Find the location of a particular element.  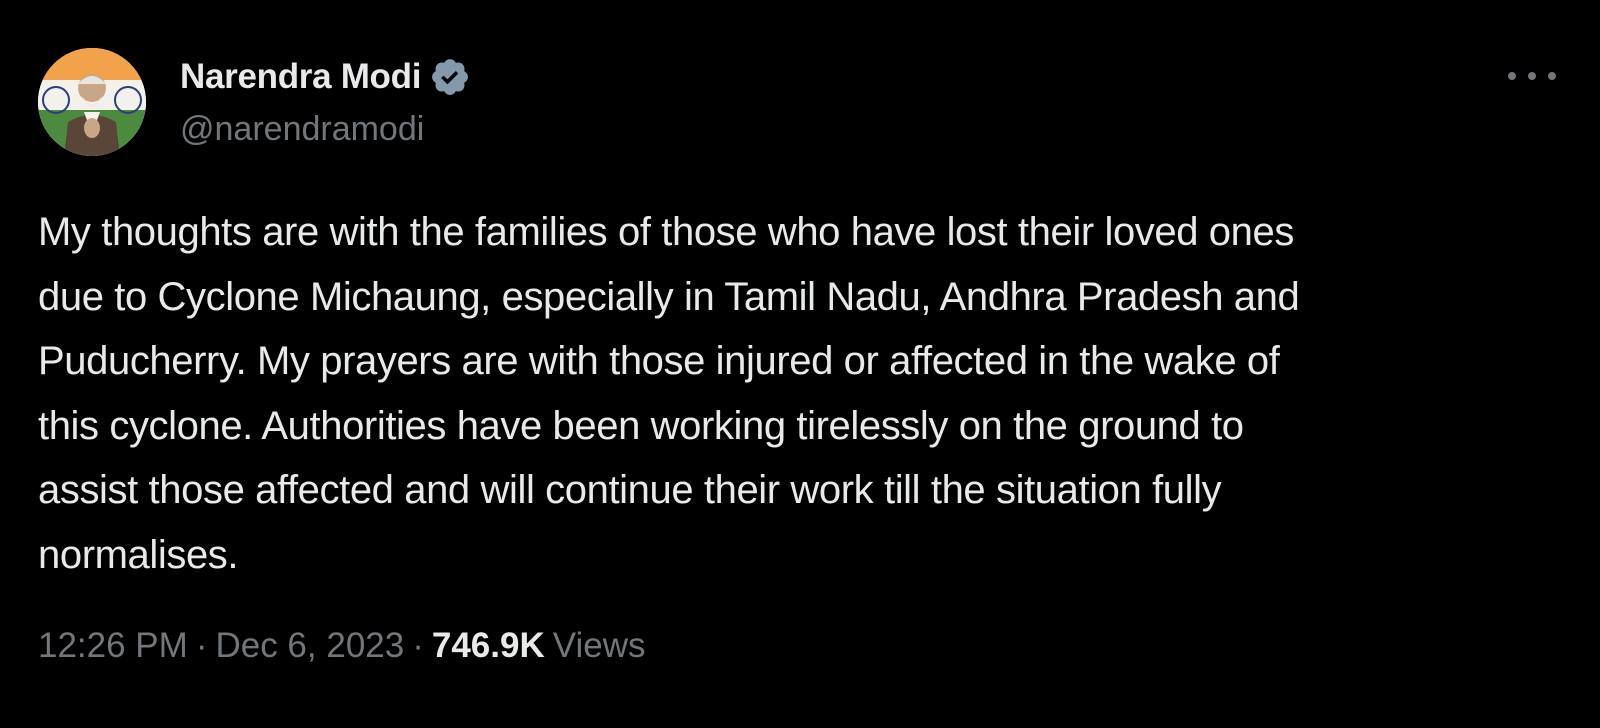

more-horizontal-icon is located at coordinates (1532, 76).